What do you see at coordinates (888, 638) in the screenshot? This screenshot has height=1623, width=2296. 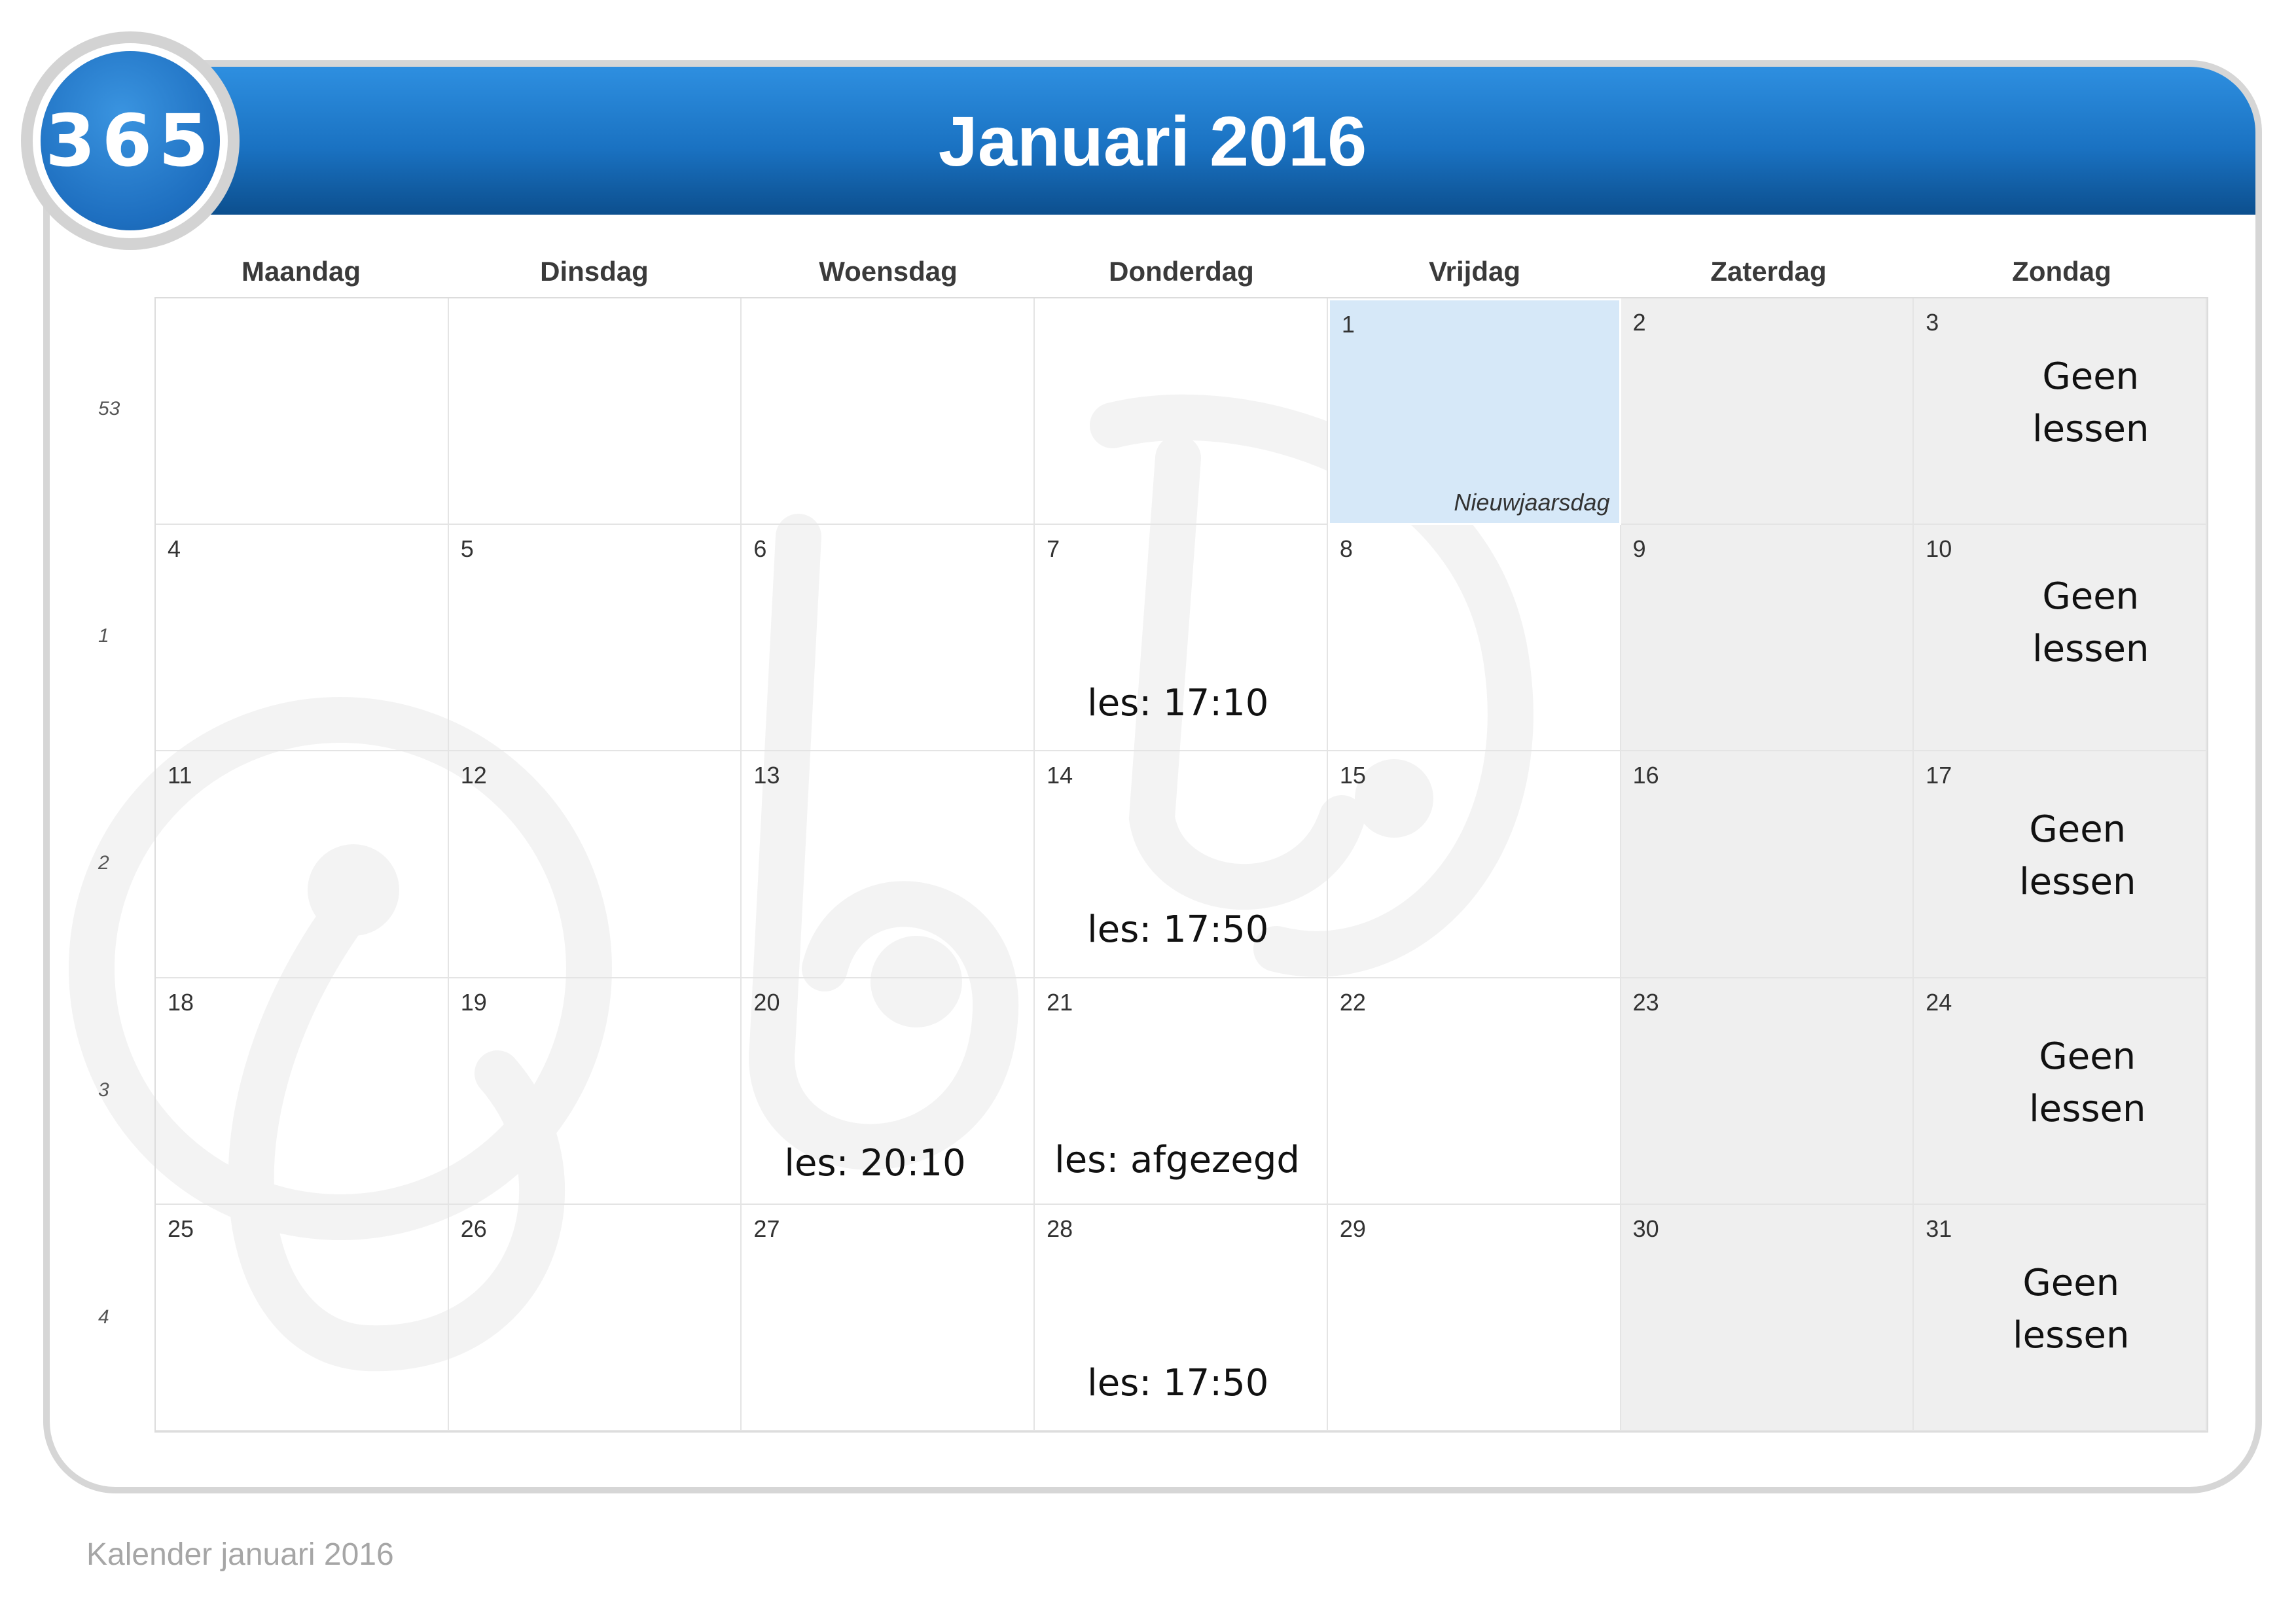 I see `day-cell-6: 6` at bounding box center [888, 638].